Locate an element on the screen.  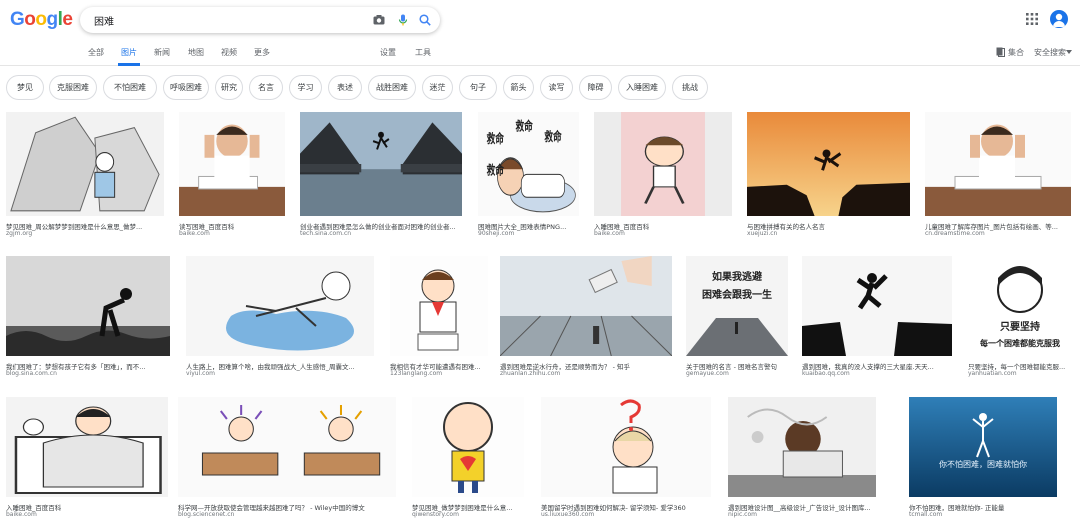
tab-all: 全部 is located at coordinates (96, 52).